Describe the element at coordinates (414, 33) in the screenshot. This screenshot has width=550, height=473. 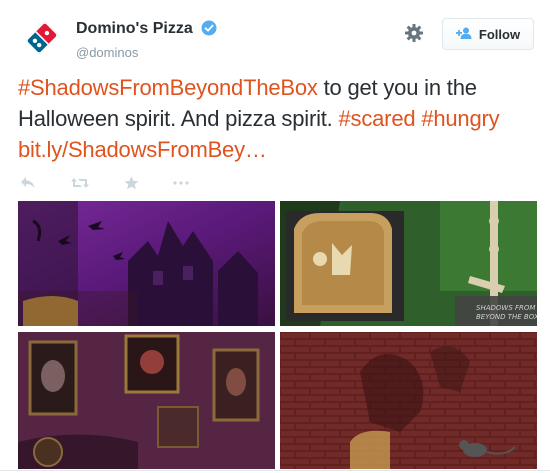
I see `gear-icon` at that location.